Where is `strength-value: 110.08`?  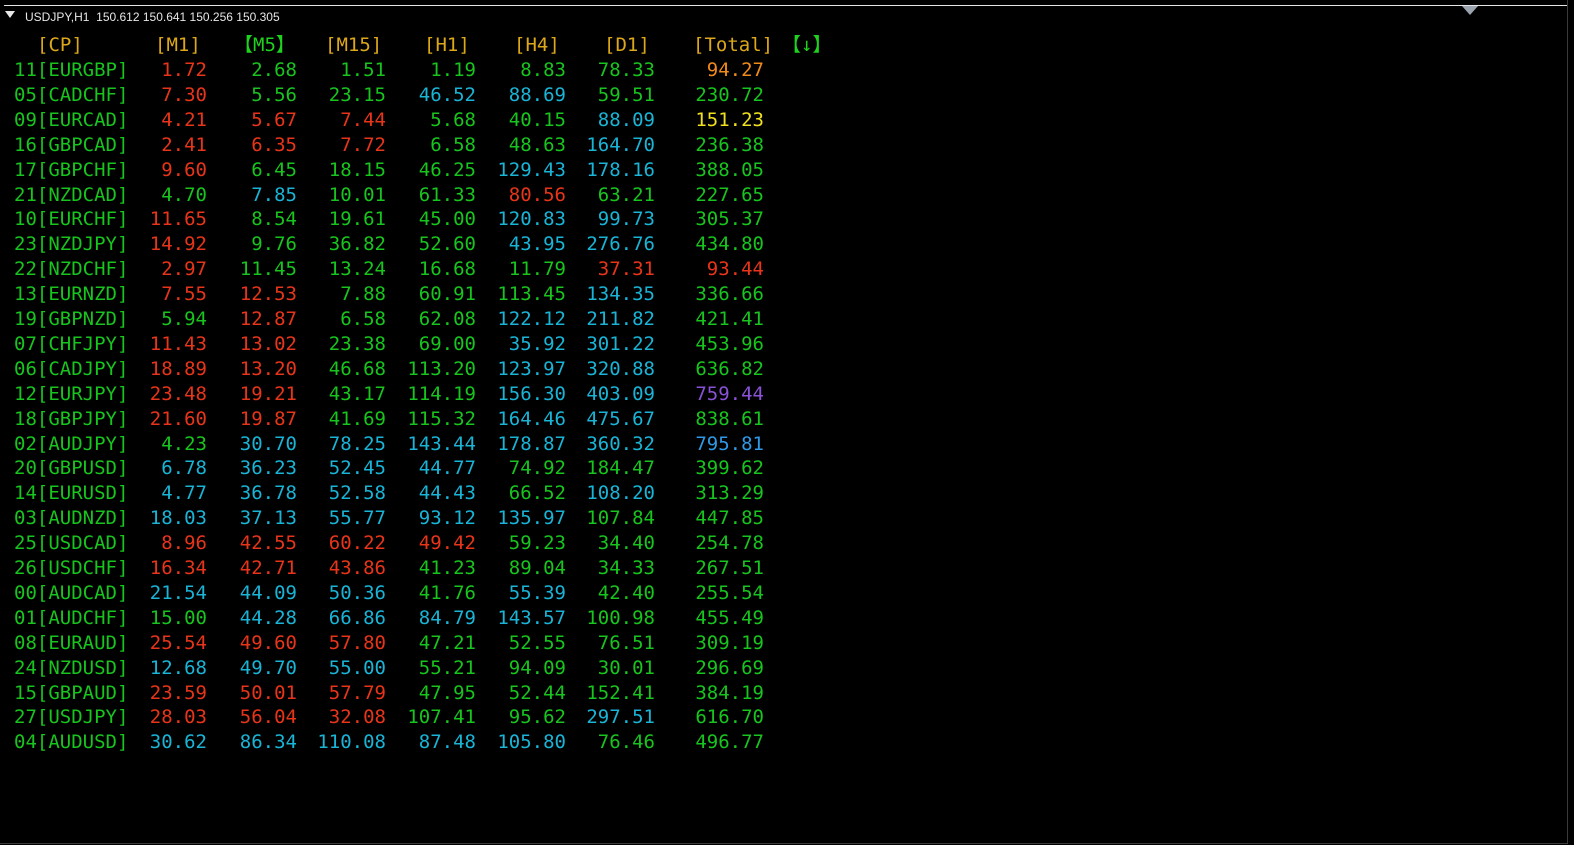 strength-value: 110.08 is located at coordinates (351, 742).